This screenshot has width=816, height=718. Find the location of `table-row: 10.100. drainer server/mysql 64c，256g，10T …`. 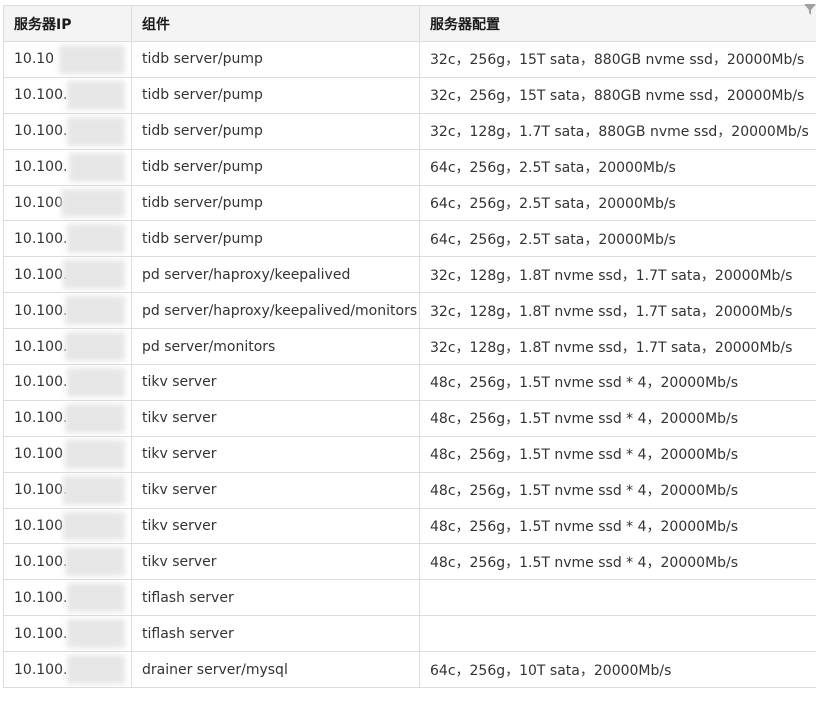

table-row: 10.100. drainer server/mysql 64c，256g，10T … is located at coordinates (409, 670).